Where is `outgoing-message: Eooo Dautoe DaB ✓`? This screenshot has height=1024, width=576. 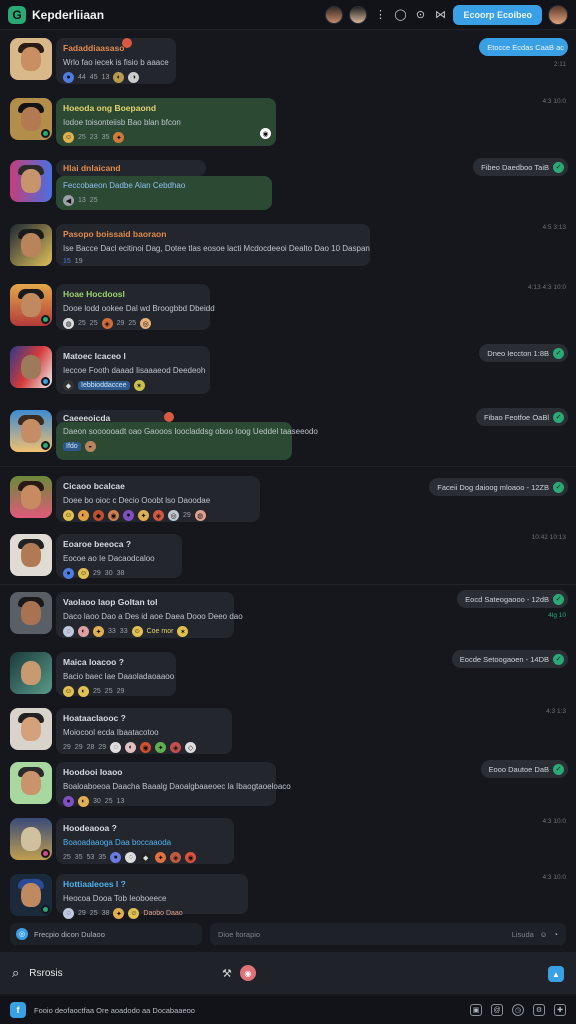
outgoing-message: Eooo Dautoe DaB ✓ is located at coordinates (524, 769).